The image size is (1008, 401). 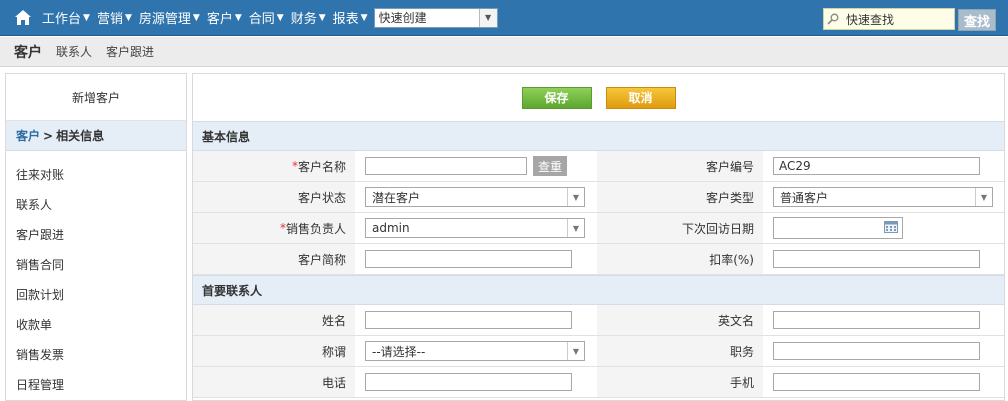 What do you see at coordinates (680, 259) in the screenshot?
I see `discount-label: 扣率(%)` at bounding box center [680, 259].